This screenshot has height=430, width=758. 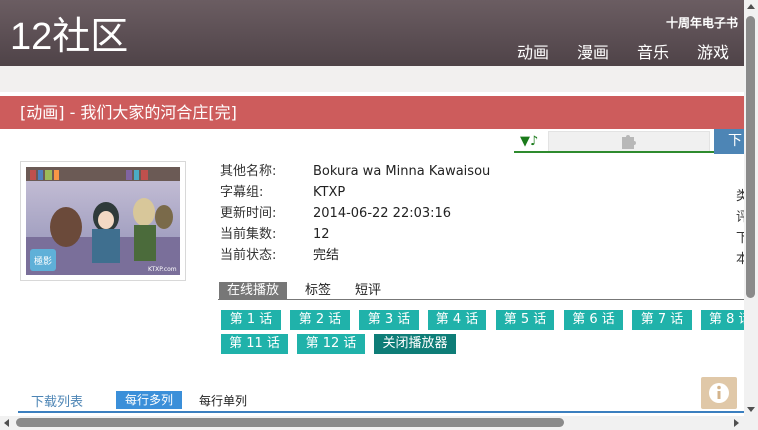 What do you see at coordinates (481, 299) in the screenshot?
I see `tabs-divider` at bounding box center [481, 299].